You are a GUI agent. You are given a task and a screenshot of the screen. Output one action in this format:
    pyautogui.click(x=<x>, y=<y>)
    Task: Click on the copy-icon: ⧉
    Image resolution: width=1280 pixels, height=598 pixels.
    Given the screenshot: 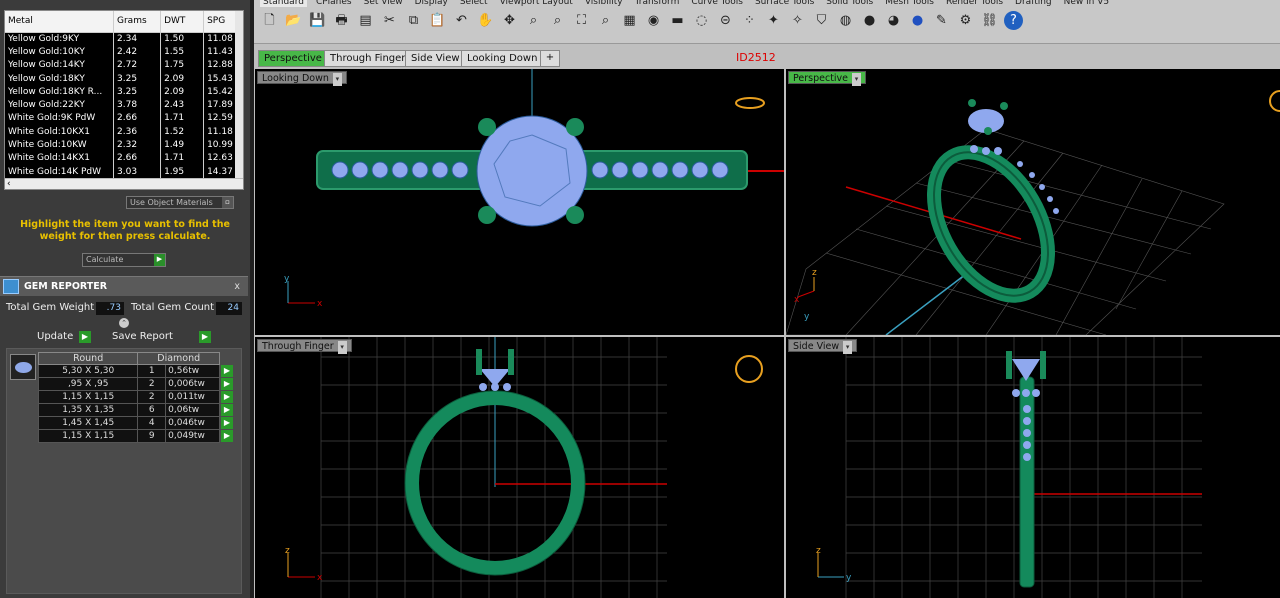 What is the action you would take?
    pyautogui.click(x=413, y=20)
    